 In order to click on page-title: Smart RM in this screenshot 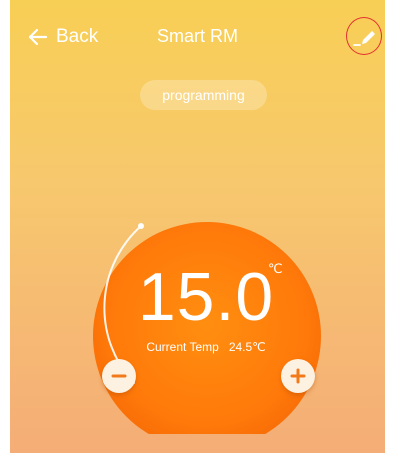, I will do `click(197, 36)`.